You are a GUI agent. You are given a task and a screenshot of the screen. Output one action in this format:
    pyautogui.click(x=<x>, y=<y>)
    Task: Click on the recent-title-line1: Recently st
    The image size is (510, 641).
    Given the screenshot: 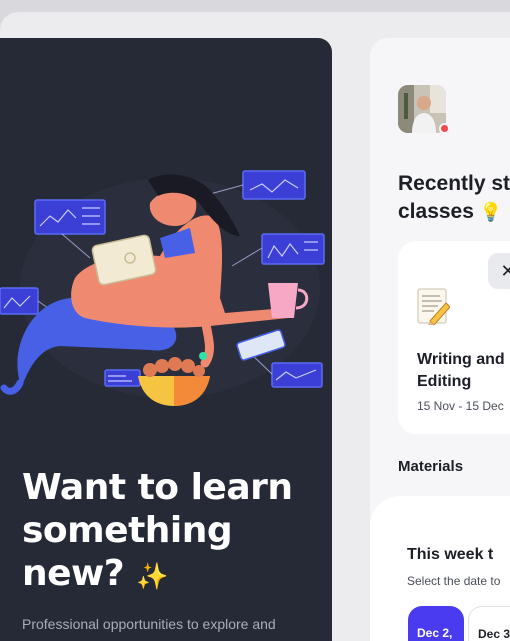 What is the action you would take?
    pyautogui.click(x=454, y=183)
    